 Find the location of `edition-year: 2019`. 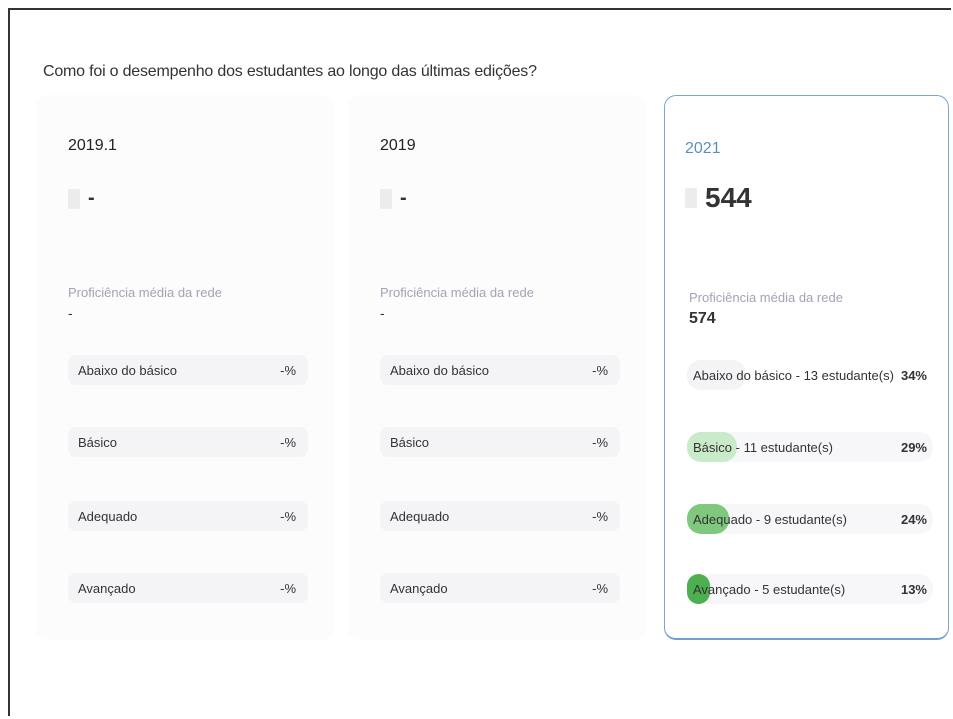

edition-year: 2019 is located at coordinates (398, 145).